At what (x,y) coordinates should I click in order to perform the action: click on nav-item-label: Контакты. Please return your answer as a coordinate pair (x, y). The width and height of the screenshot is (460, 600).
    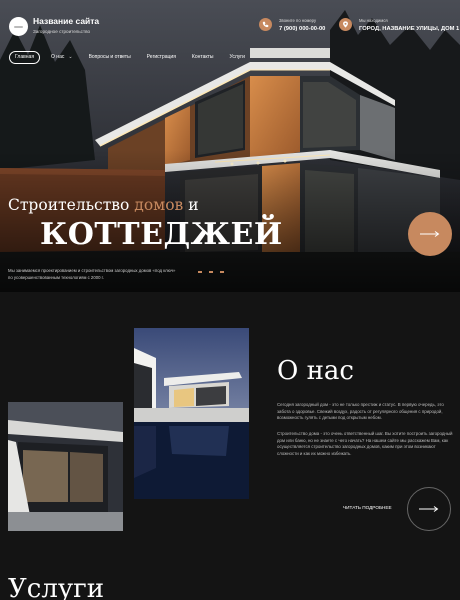
    Looking at the image, I should click on (202, 57).